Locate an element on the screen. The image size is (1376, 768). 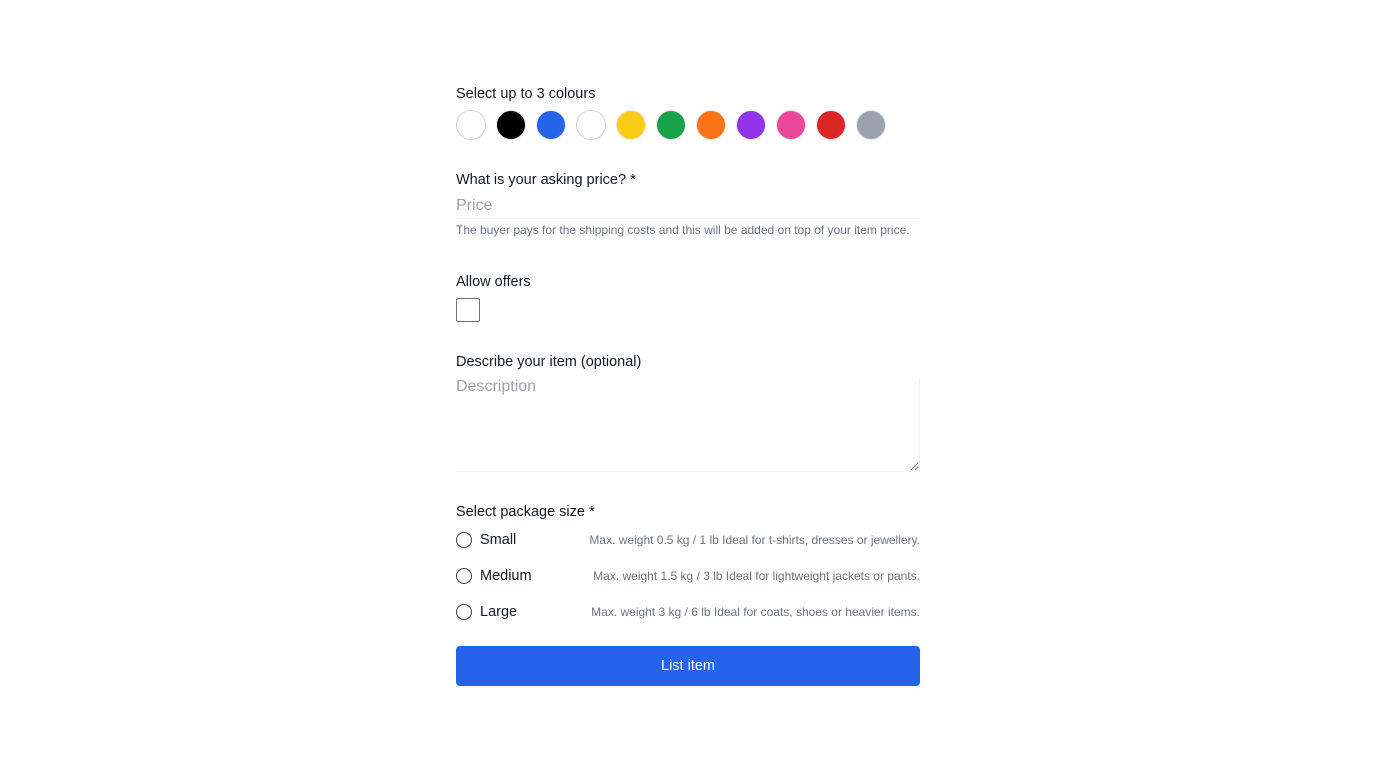
large-radio is located at coordinates (464, 612).